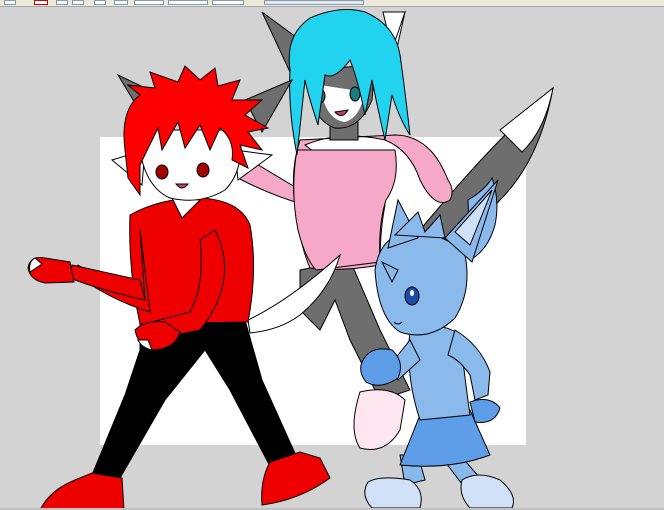  Describe the element at coordinates (149, 2) in the screenshot. I see `brush-size-field` at that location.